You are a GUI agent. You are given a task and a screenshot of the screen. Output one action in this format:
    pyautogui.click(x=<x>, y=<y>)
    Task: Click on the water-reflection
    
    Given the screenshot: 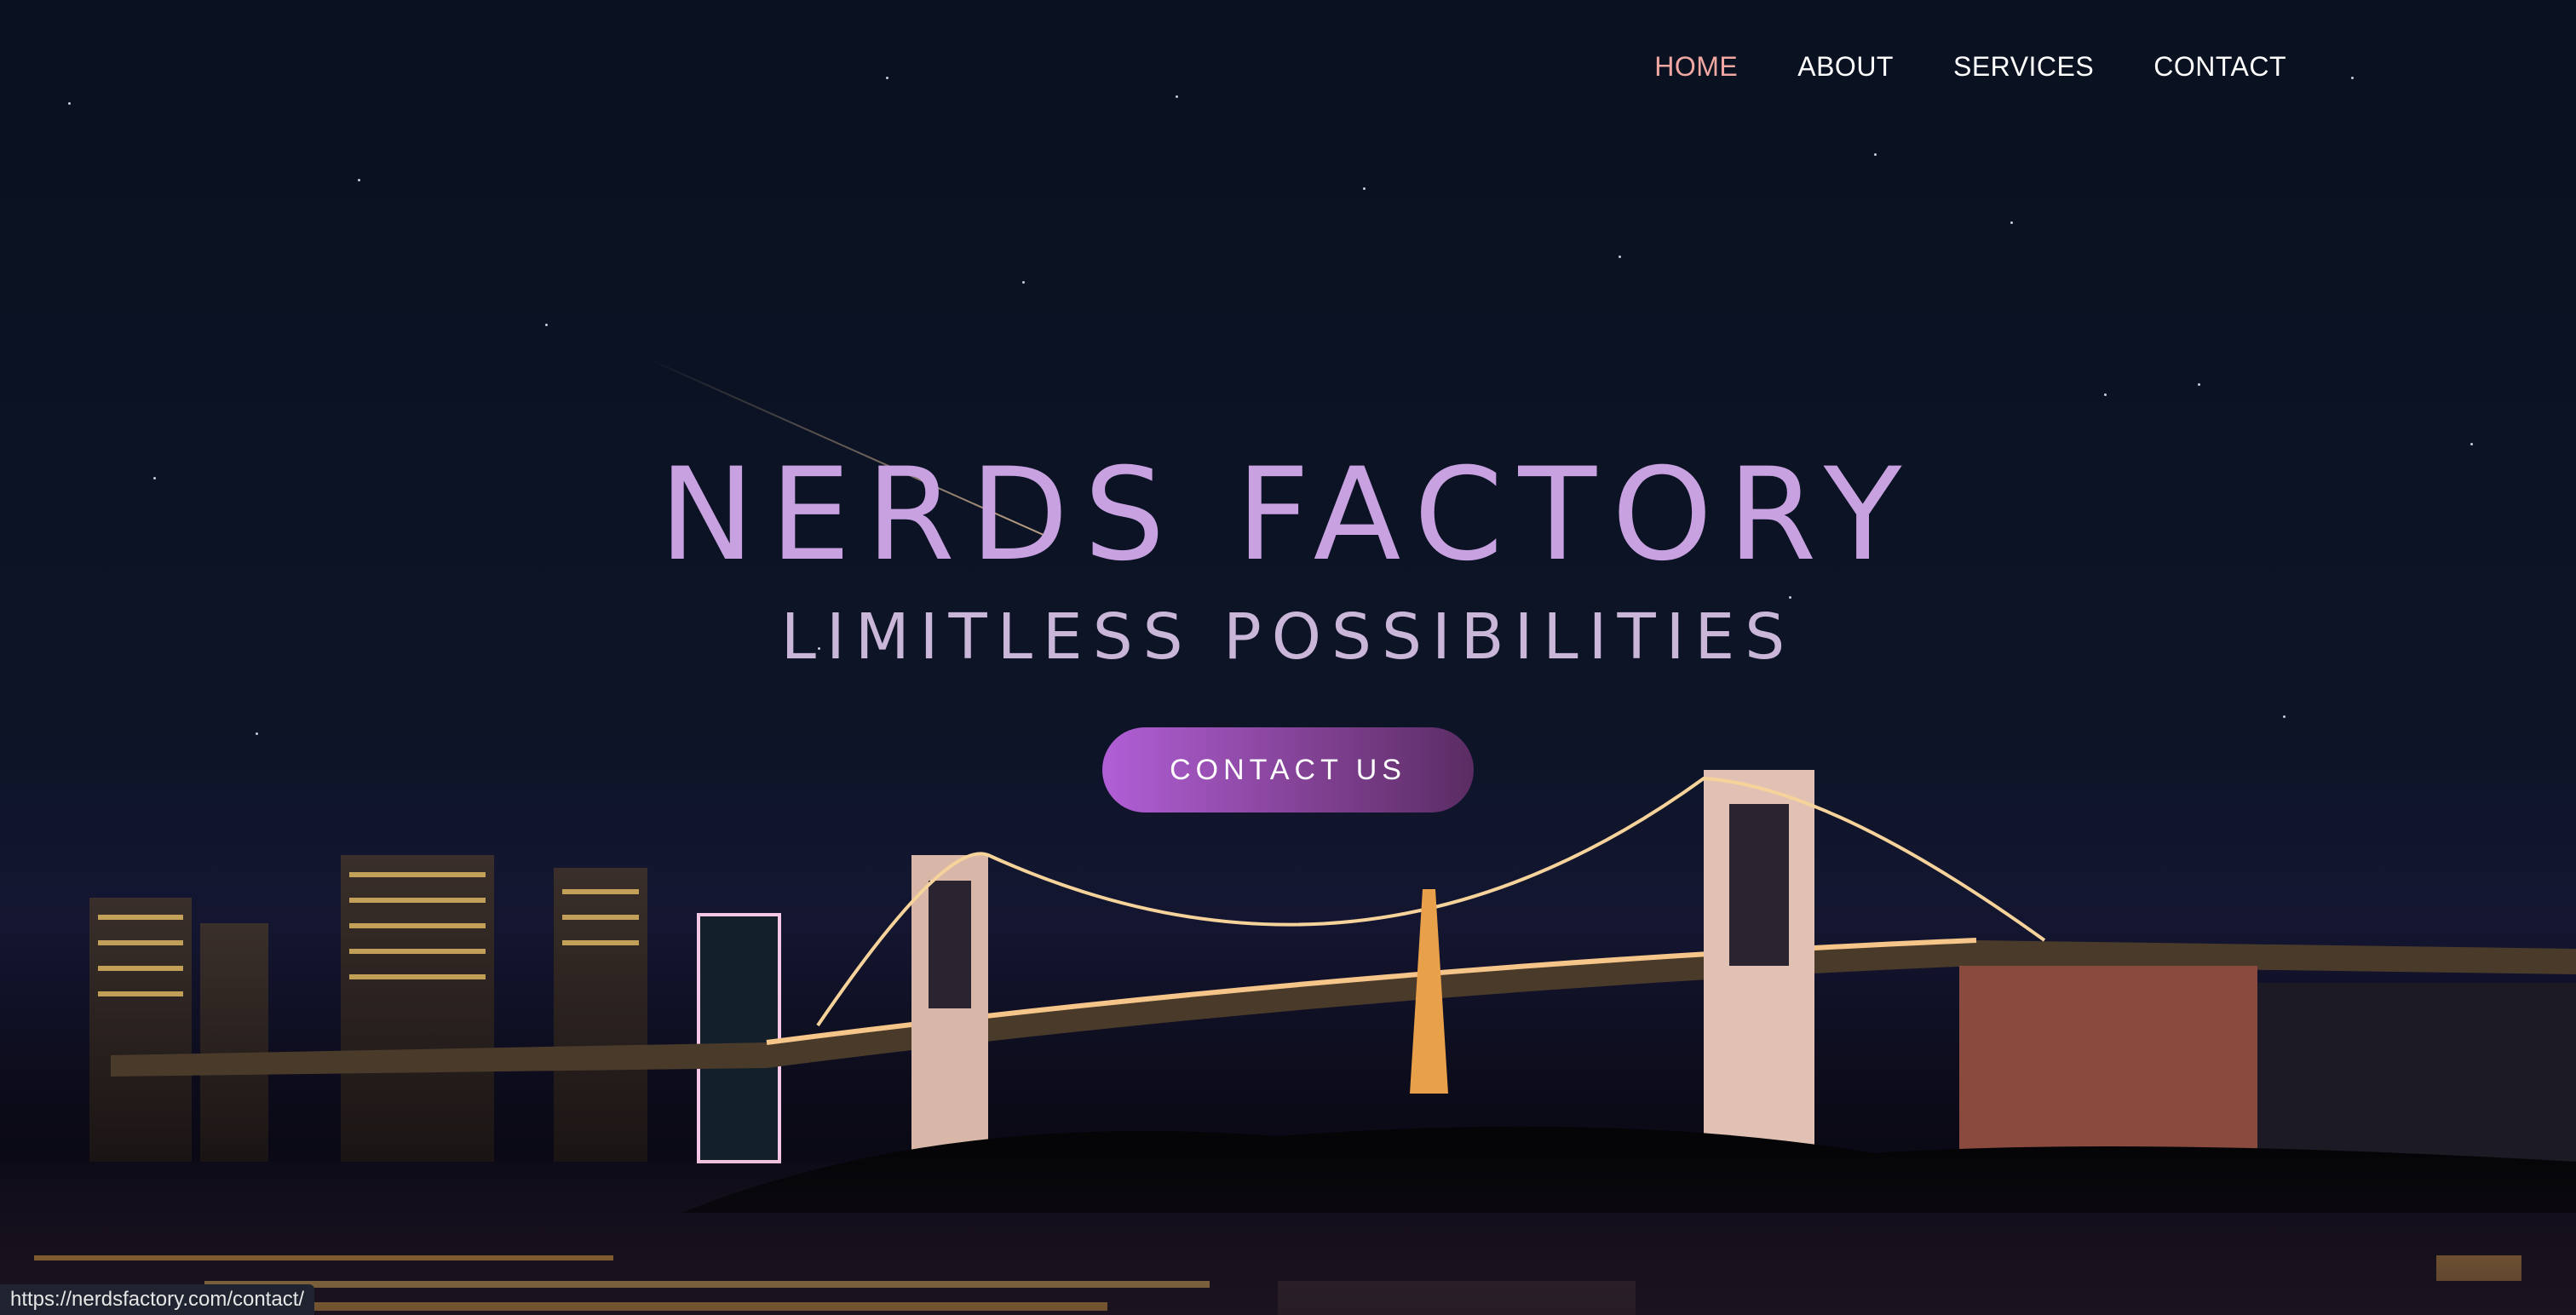 What is the action you would take?
    pyautogui.click(x=1288, y=1234)
    